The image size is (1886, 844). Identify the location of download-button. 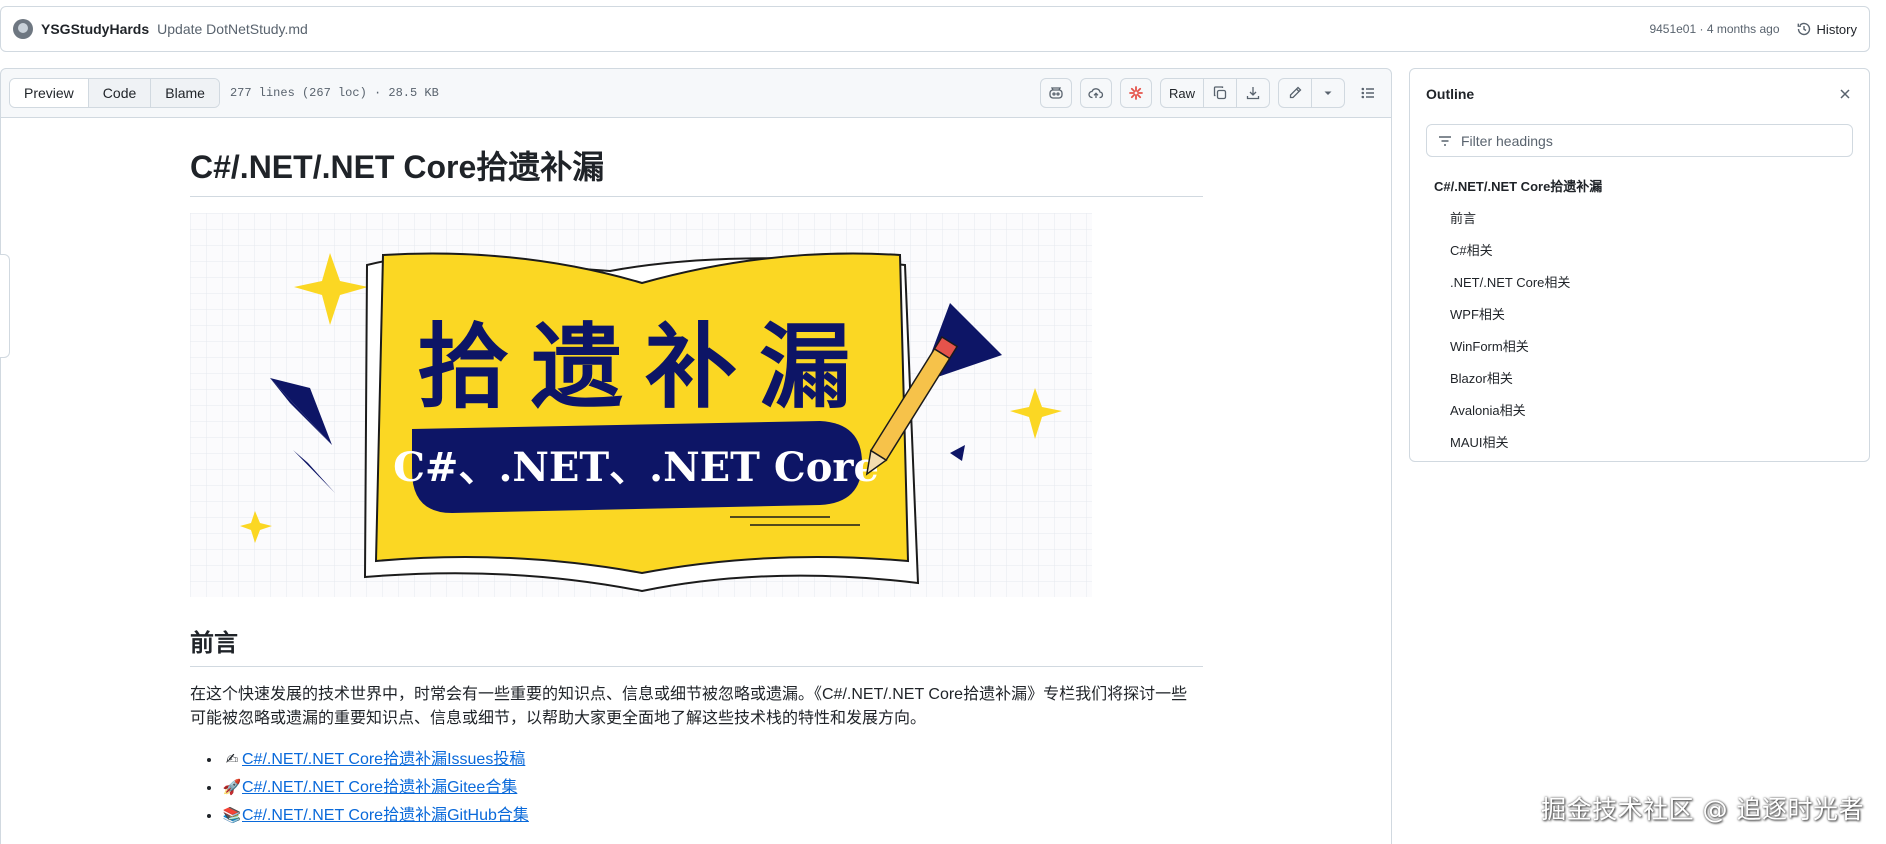
(1253, 93).